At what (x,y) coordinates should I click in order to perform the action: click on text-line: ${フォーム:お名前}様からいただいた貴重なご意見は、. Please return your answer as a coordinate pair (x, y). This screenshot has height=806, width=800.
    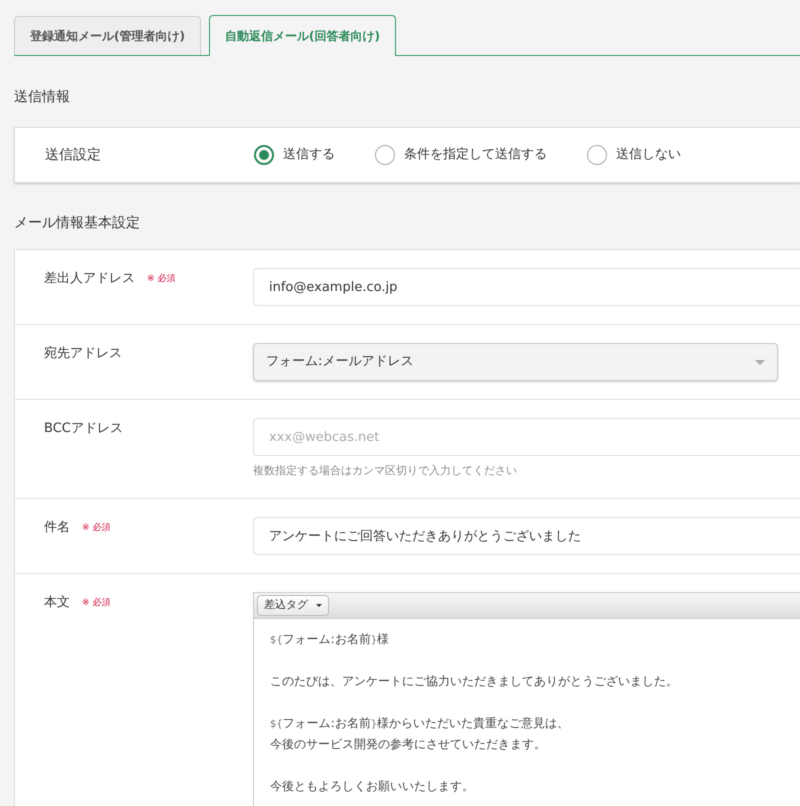
    Looking at the image, I should click on (420, 723).